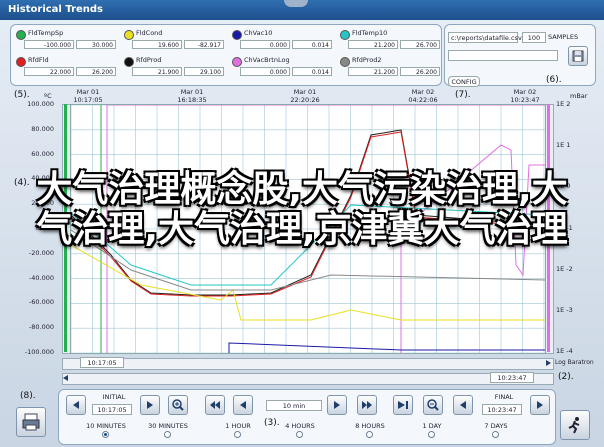 This screenshot has width=604, height=447. I want to click on run-button, so click(575, 425).